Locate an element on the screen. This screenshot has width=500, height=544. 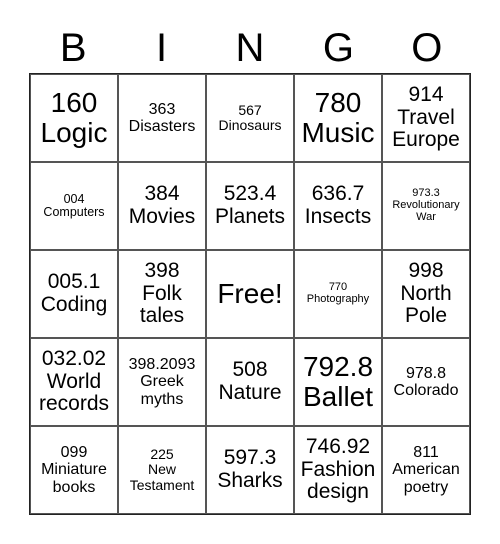
bingo-cell: 811 American poetry is located at coordinates (426, 470).